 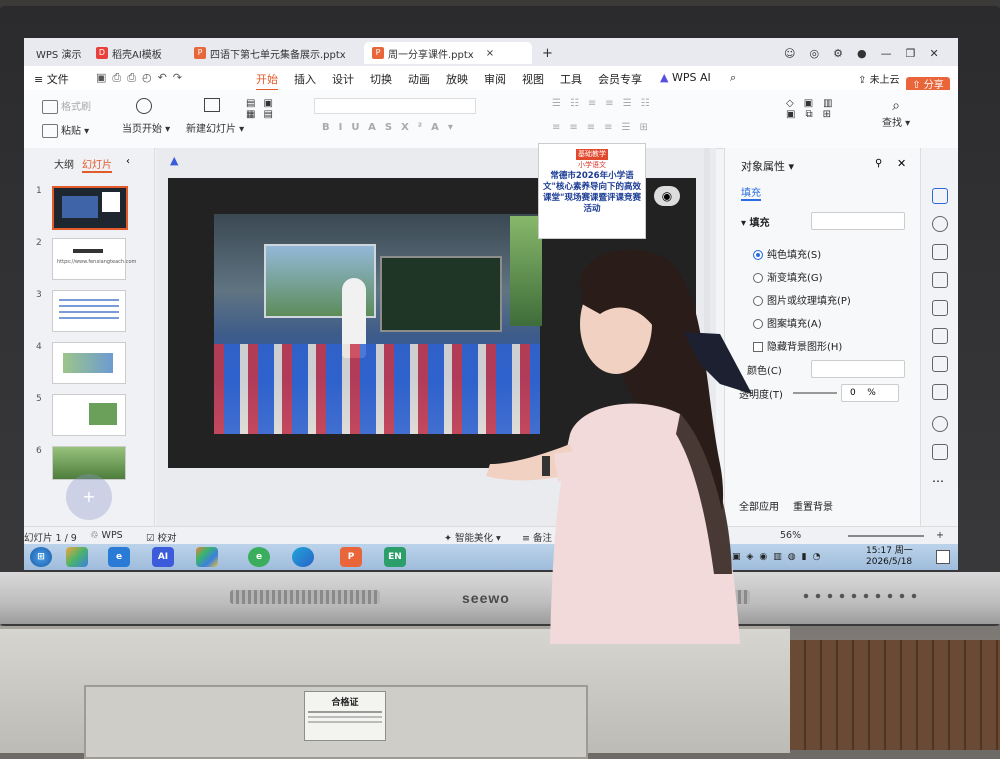 I want to click on app-icon, so click(x=77, y=557).